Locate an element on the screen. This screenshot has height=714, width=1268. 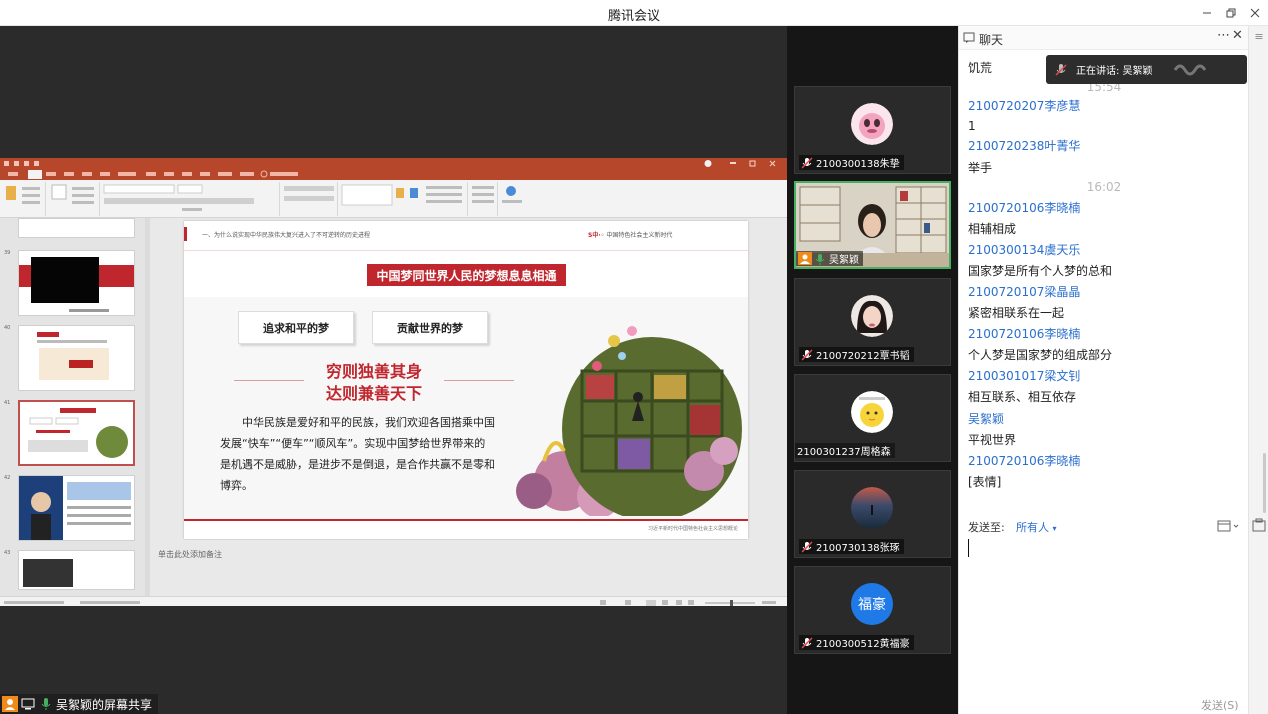
restore-icon is located at coordinates (1231, 13).